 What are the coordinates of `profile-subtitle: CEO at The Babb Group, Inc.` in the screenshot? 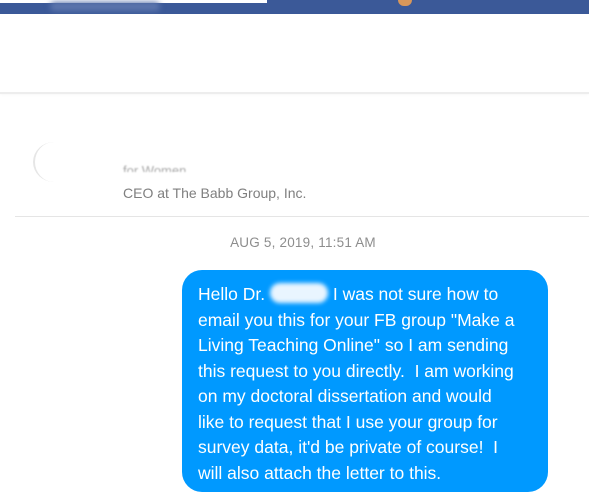 It's located at (215, 193).